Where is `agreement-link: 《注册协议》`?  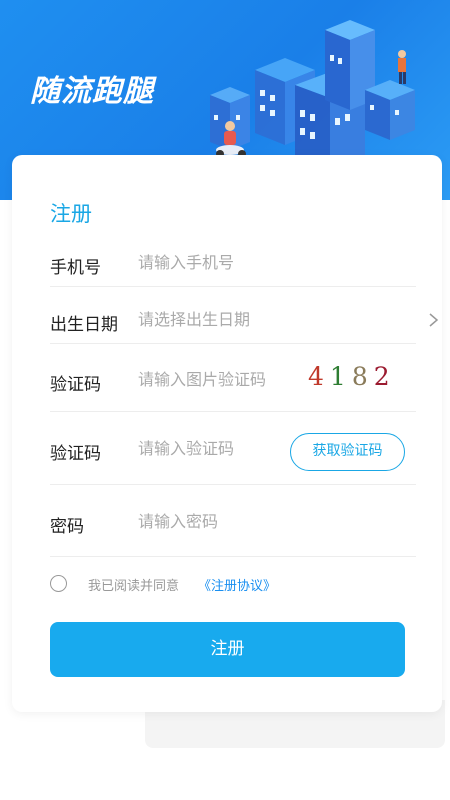 agreement-link: 《注册协议》 is located at coordinates (237, 584).